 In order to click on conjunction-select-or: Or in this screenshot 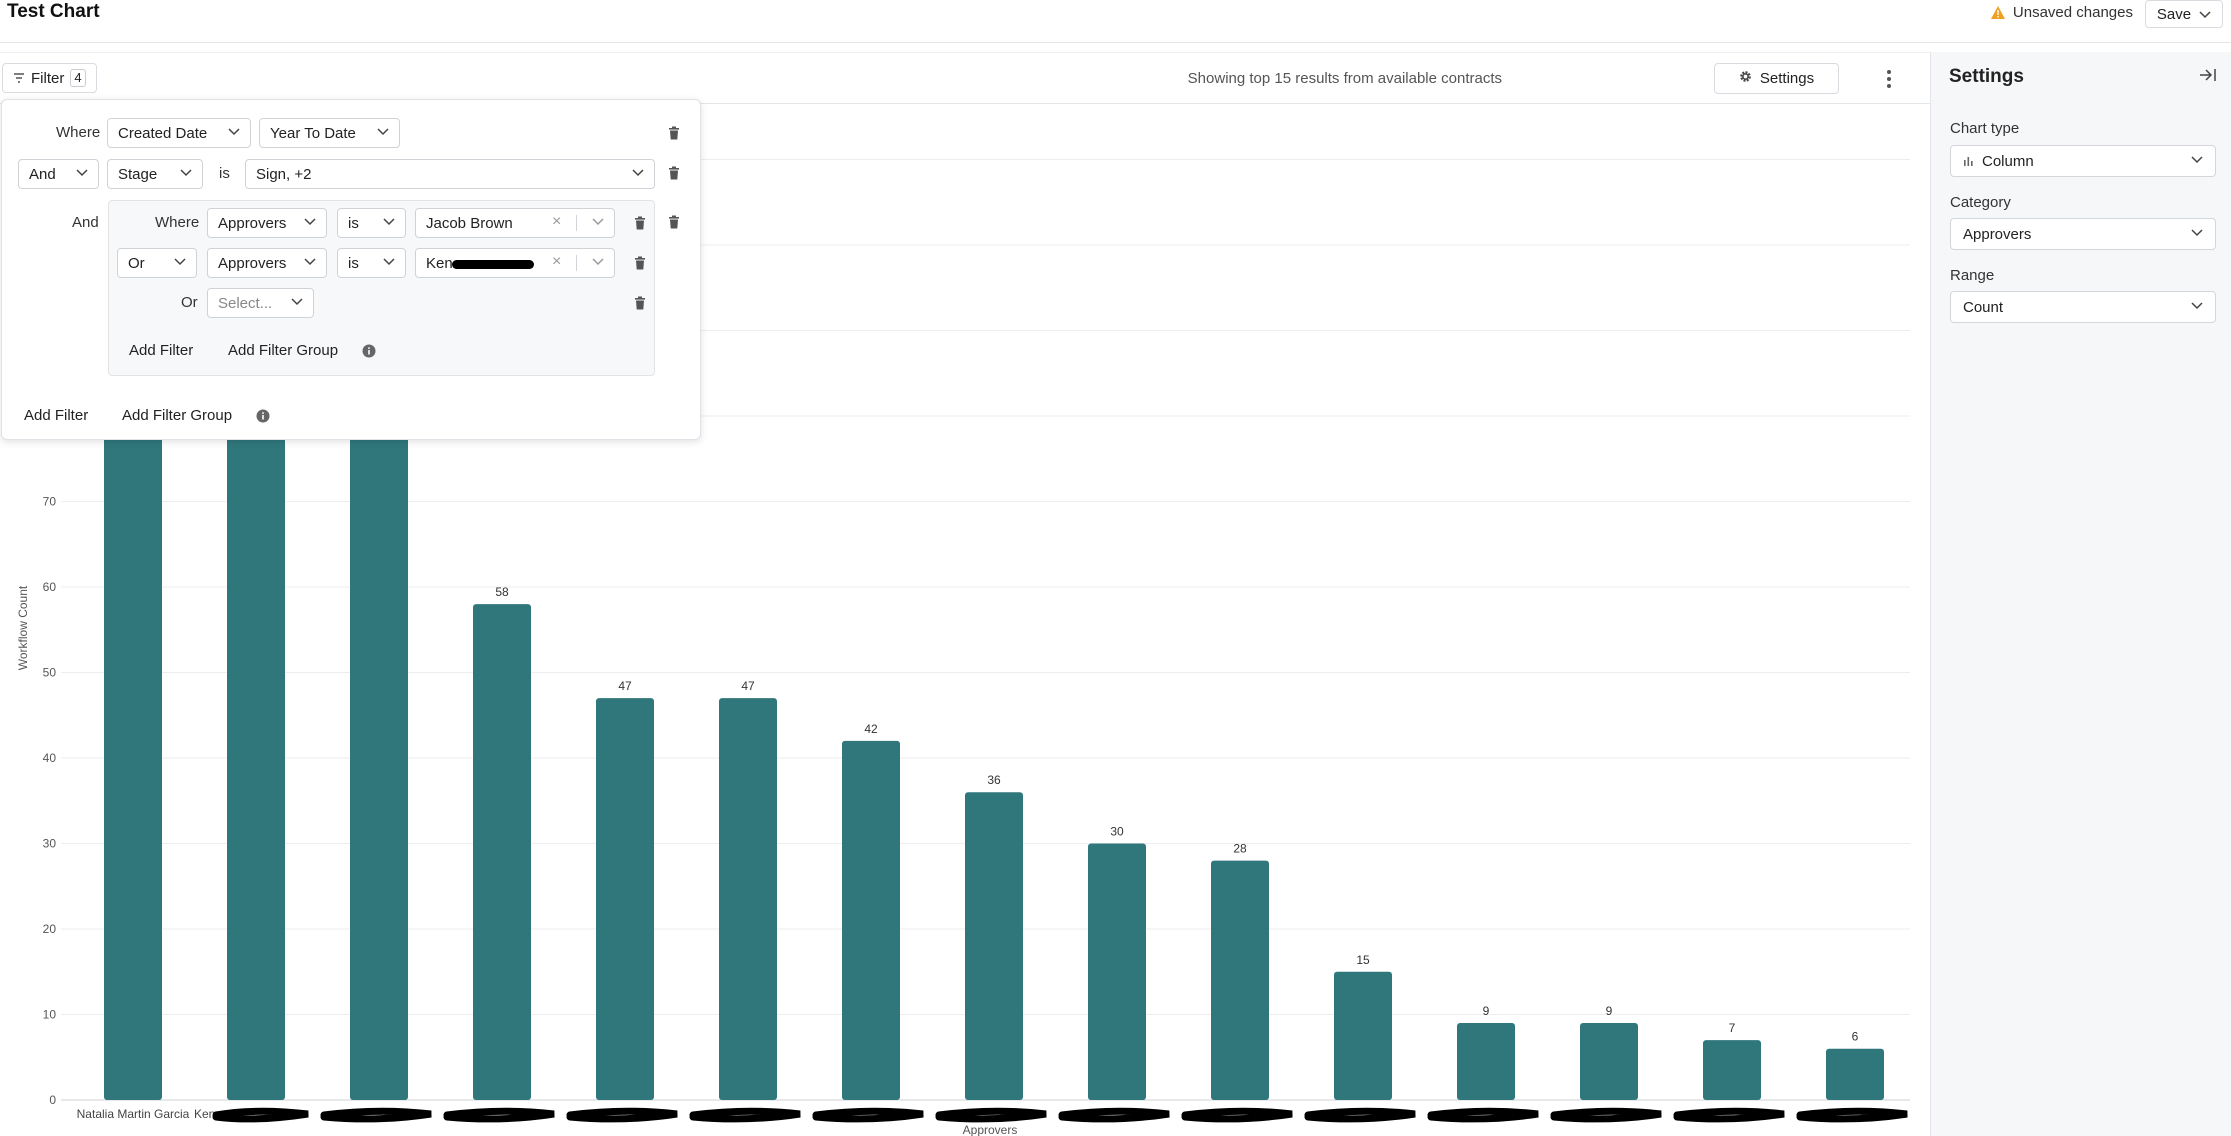, I will do `click(157, 263)`.